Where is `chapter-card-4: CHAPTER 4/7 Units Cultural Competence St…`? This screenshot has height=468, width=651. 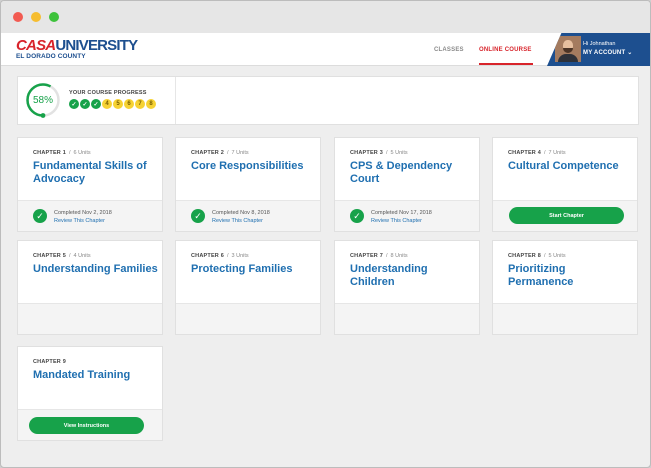
chapter-card-4: CHAPTER 4/7 Units Cultural Competence St… is located at coordinates (565, 184).